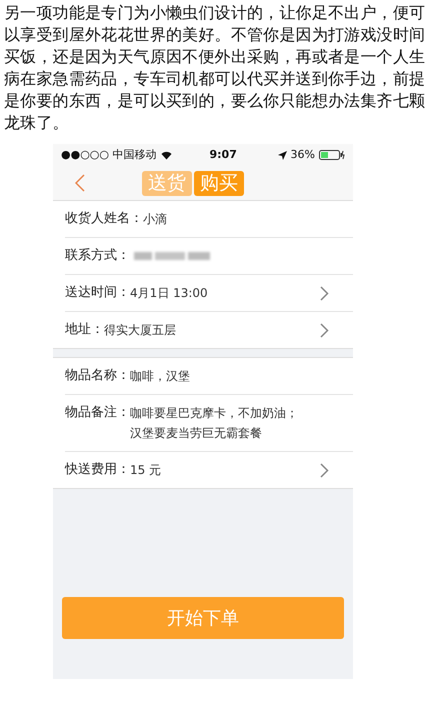  I want to click on wifi-icon, so click(166, 155).